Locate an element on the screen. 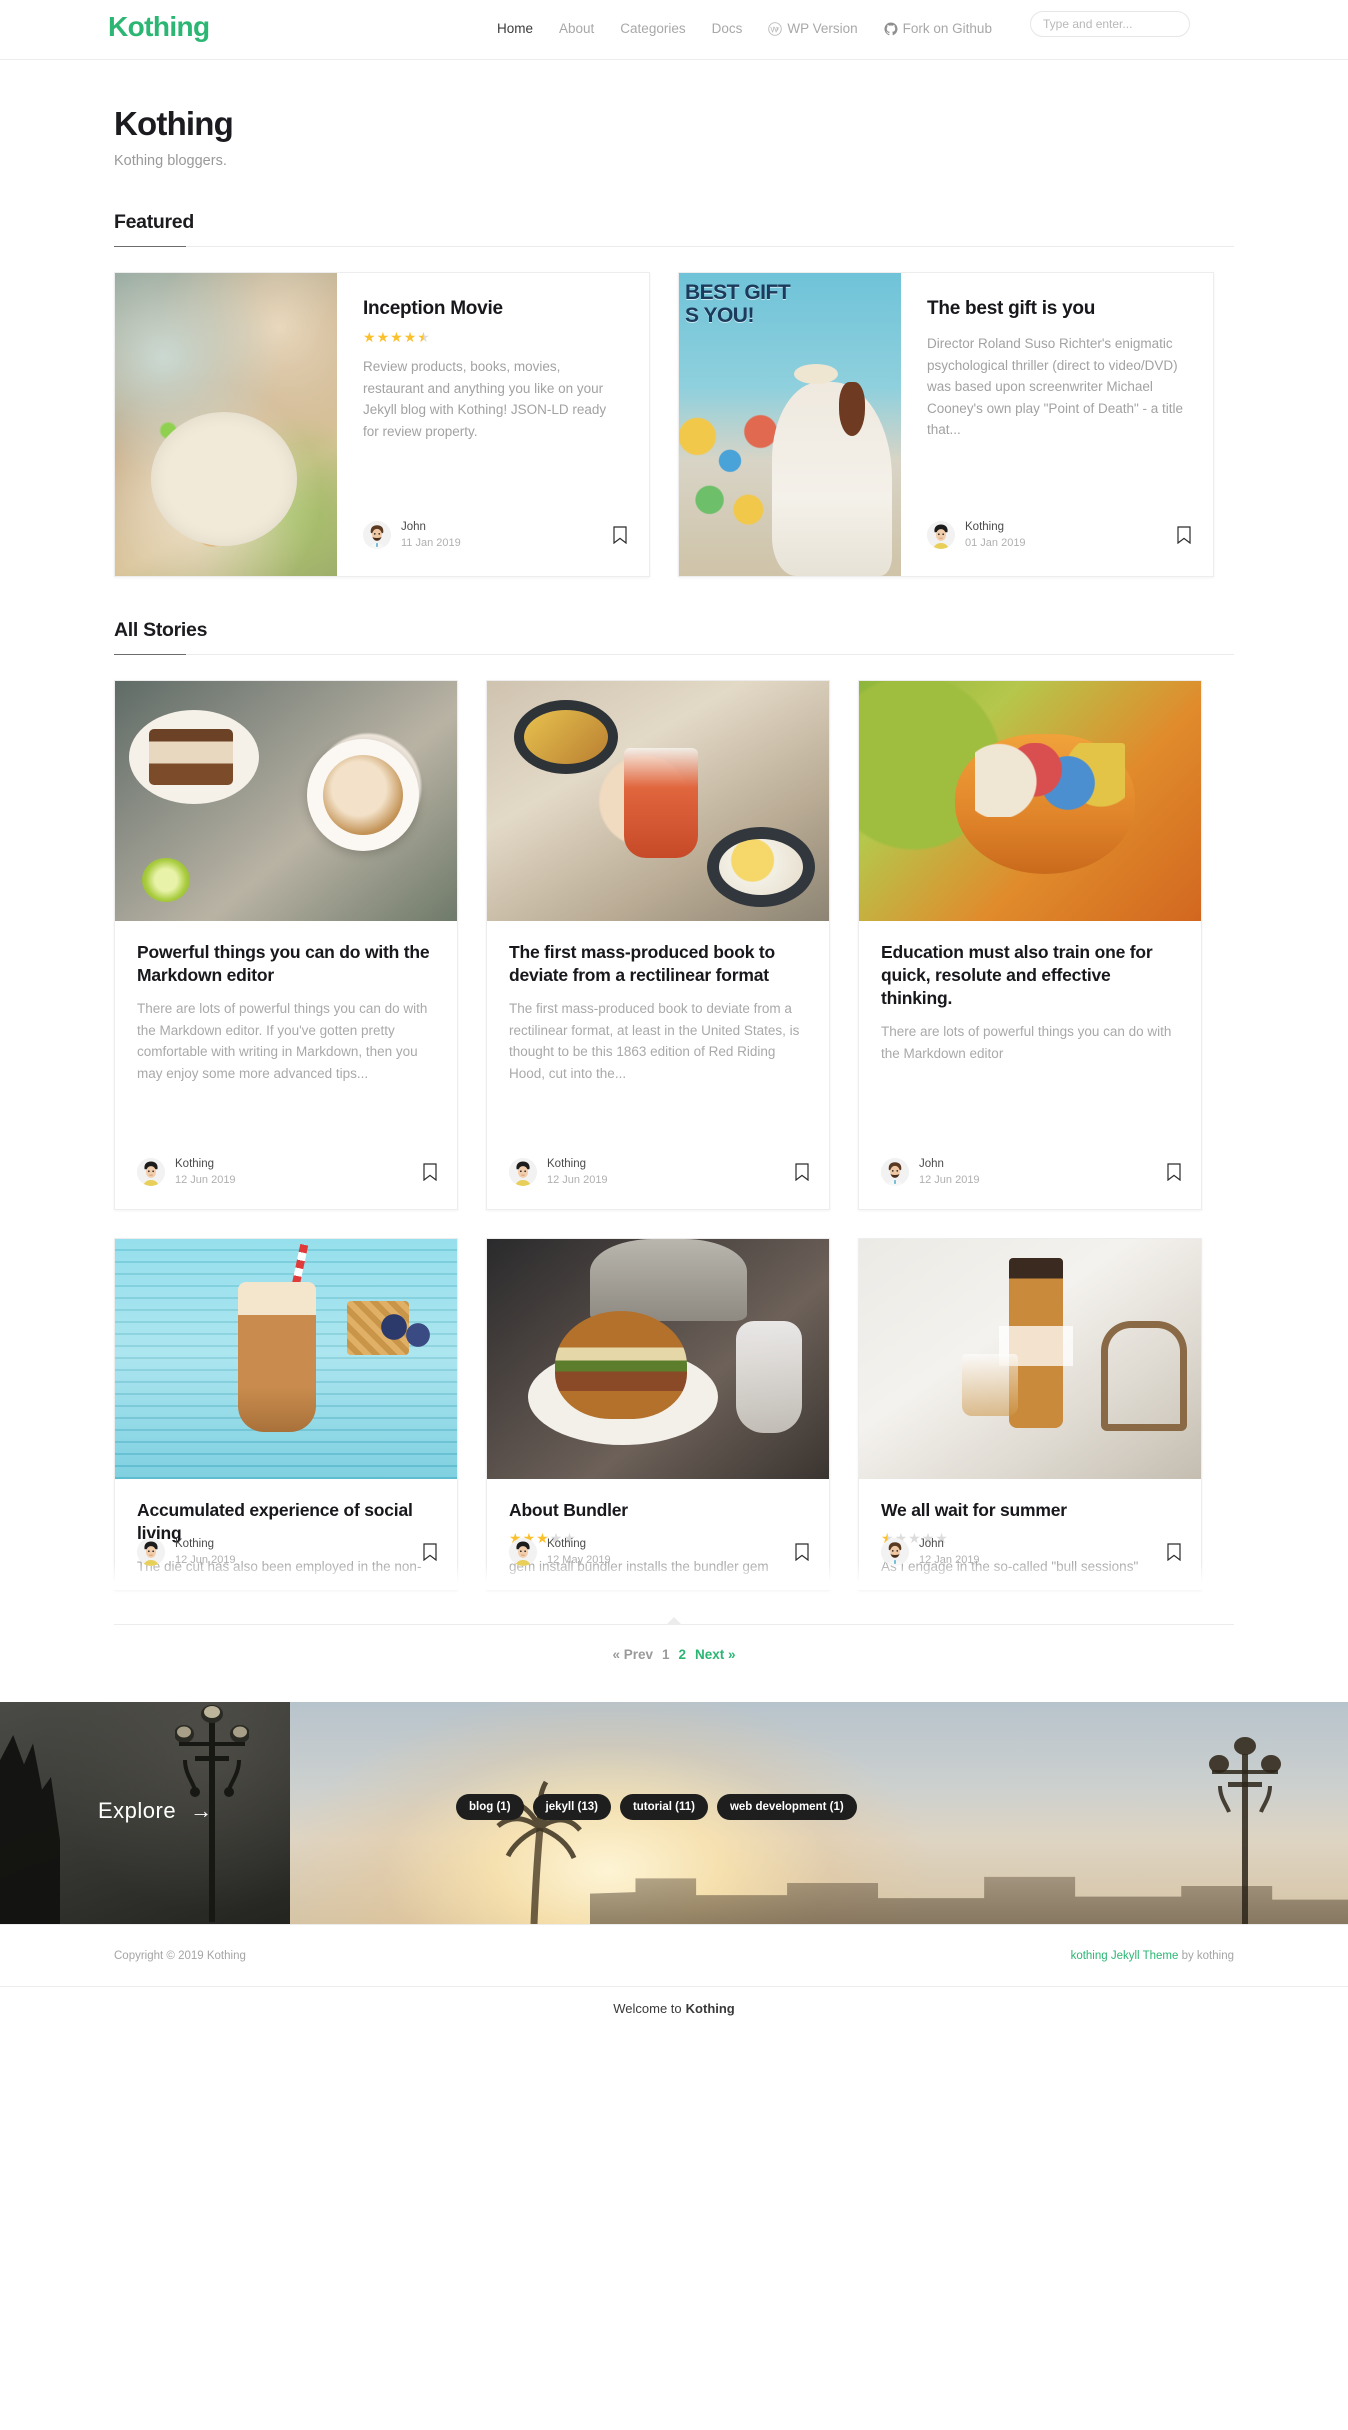 Image resolution: width=1348 pixels, height=2430 pixels. article-meta: John 12 Jan 2019 is located at coordinates (1031, 1552).